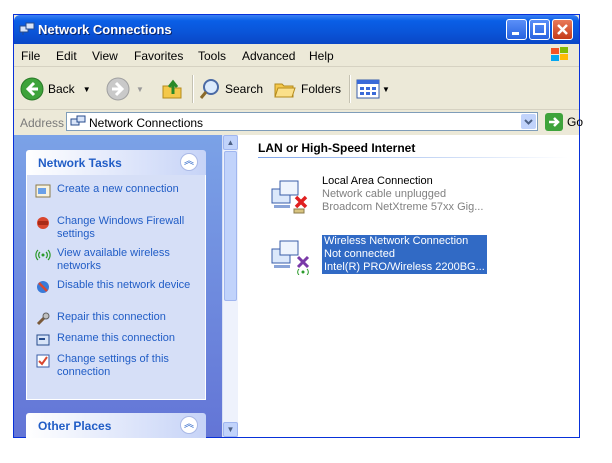  I want to click on search-button: Search, so click(230, 89).